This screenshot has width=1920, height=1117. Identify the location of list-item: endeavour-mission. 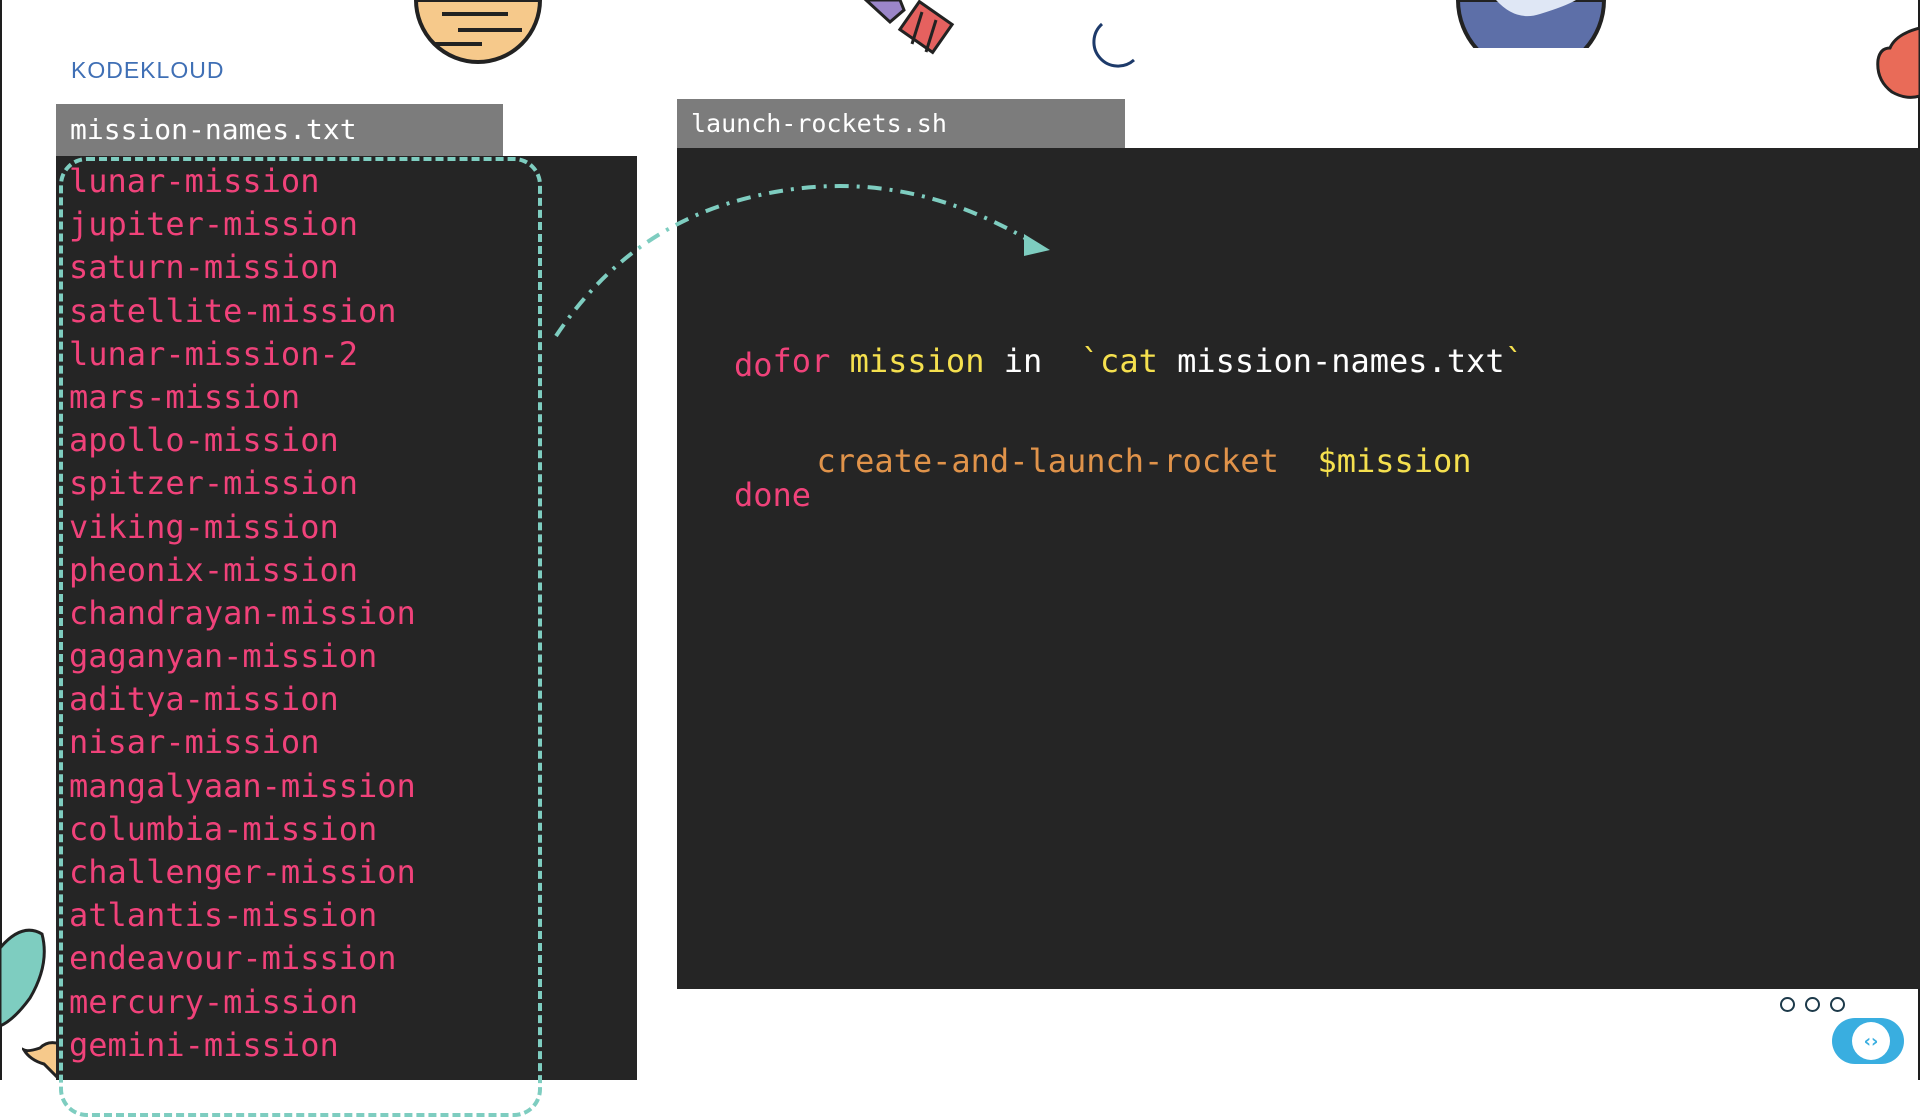
(233, 958).